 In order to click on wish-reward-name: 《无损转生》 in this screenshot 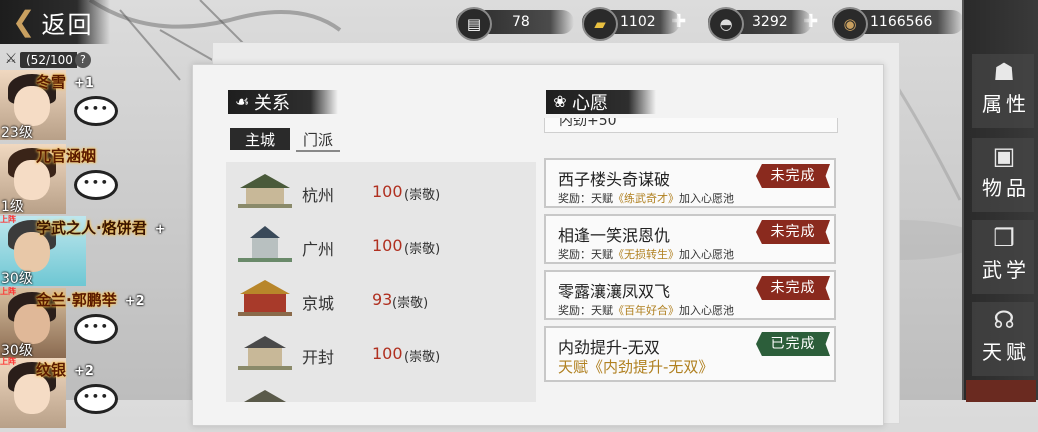, I will do `click(646, 254)`.